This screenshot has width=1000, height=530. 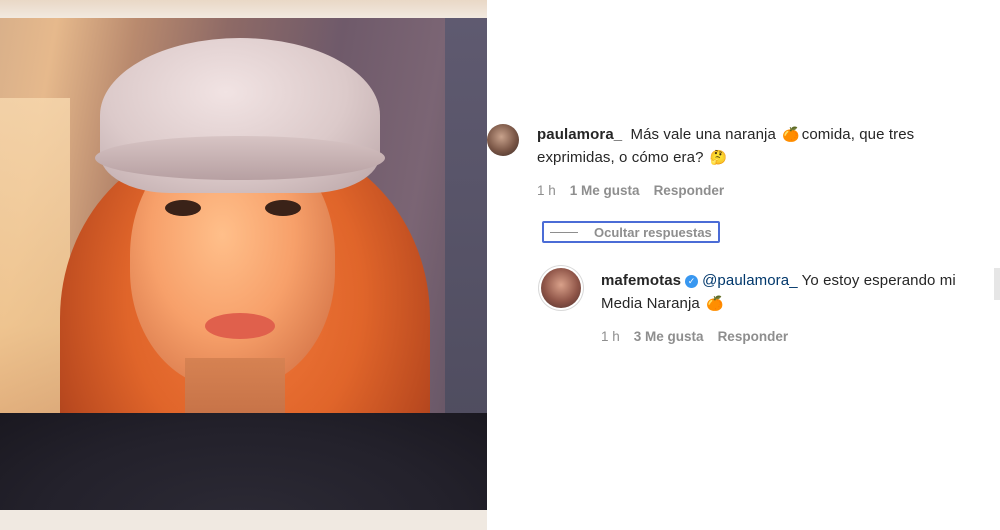 What do you see at coordinates (240, 326) in the screenshot?
I see `photo-mouth` at bounding box center [240, 326].